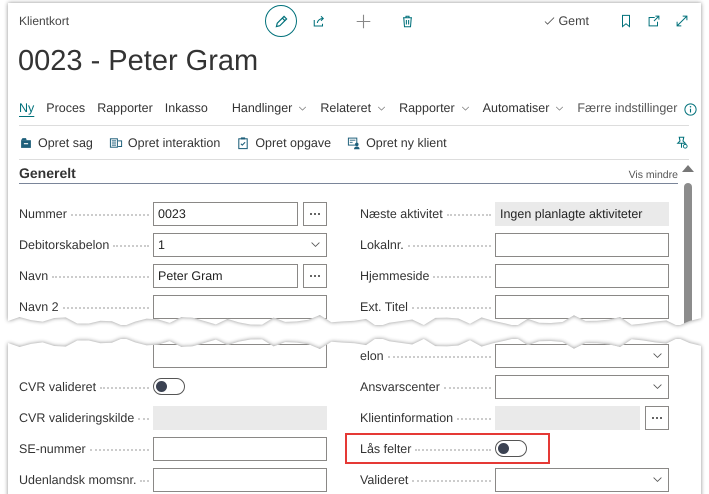  Describe the element at coordinates (690, 109) in the screenshot. I see `info-icon` at that location.